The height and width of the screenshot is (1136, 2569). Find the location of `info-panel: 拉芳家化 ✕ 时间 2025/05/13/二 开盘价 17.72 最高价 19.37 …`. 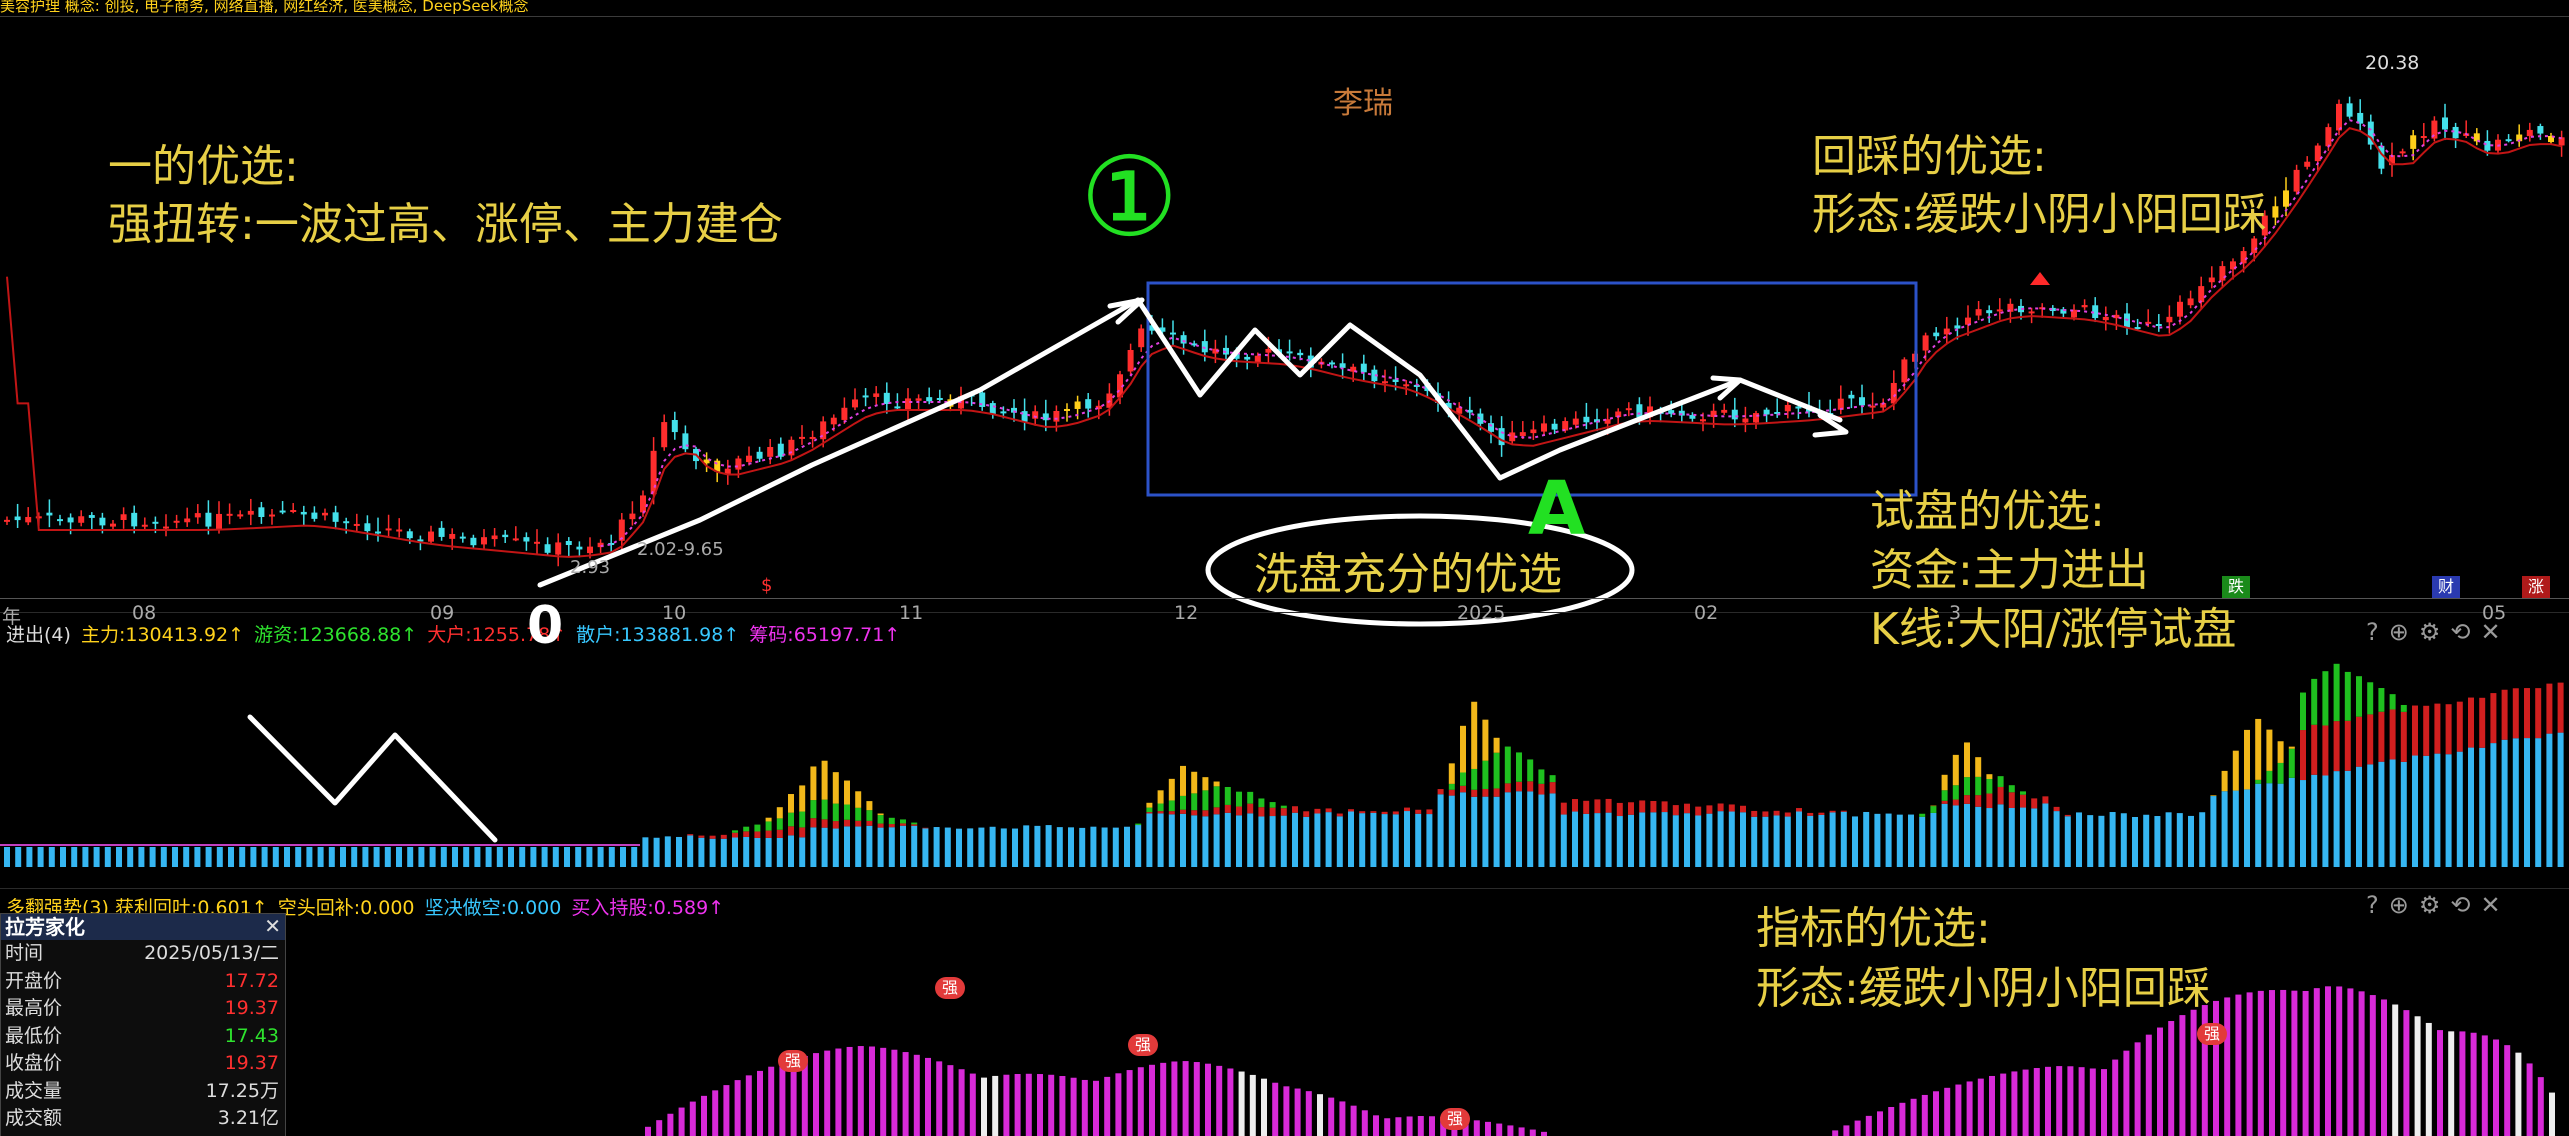

info-panel: 拉芳家化 ✕ 时间 2025/05/13/二 开盘价 17.72 最高价 19.37 … is located at coordinates (143, 1024).